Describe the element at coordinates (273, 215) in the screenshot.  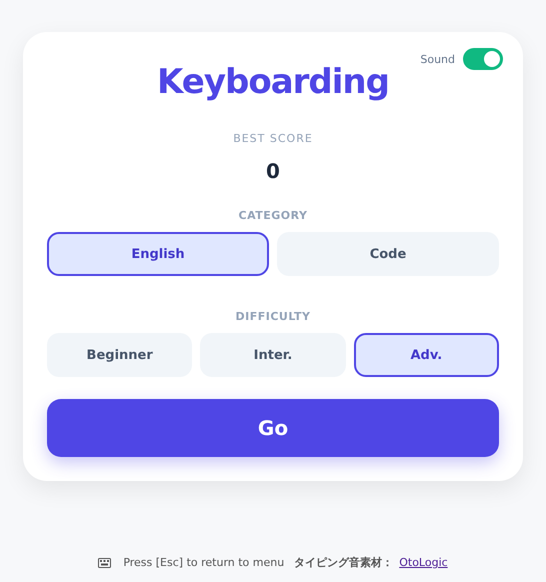
I see `category-label: CATEGORY` at that location.